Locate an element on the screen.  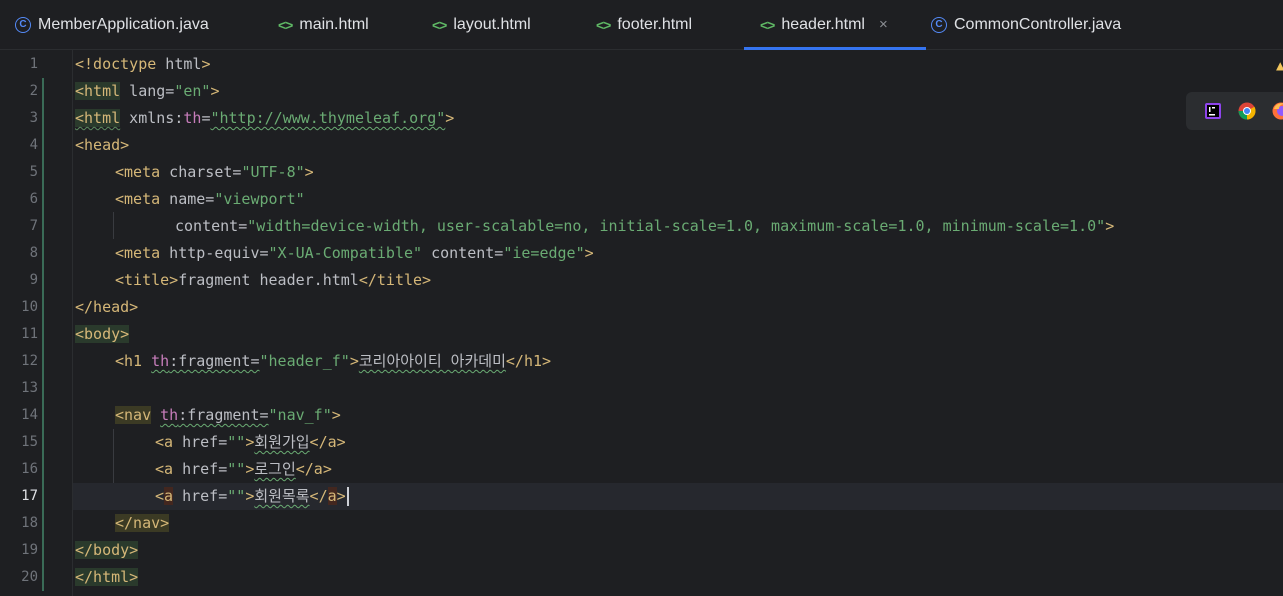
line-number: 12 is located at coordinates (29, 361).